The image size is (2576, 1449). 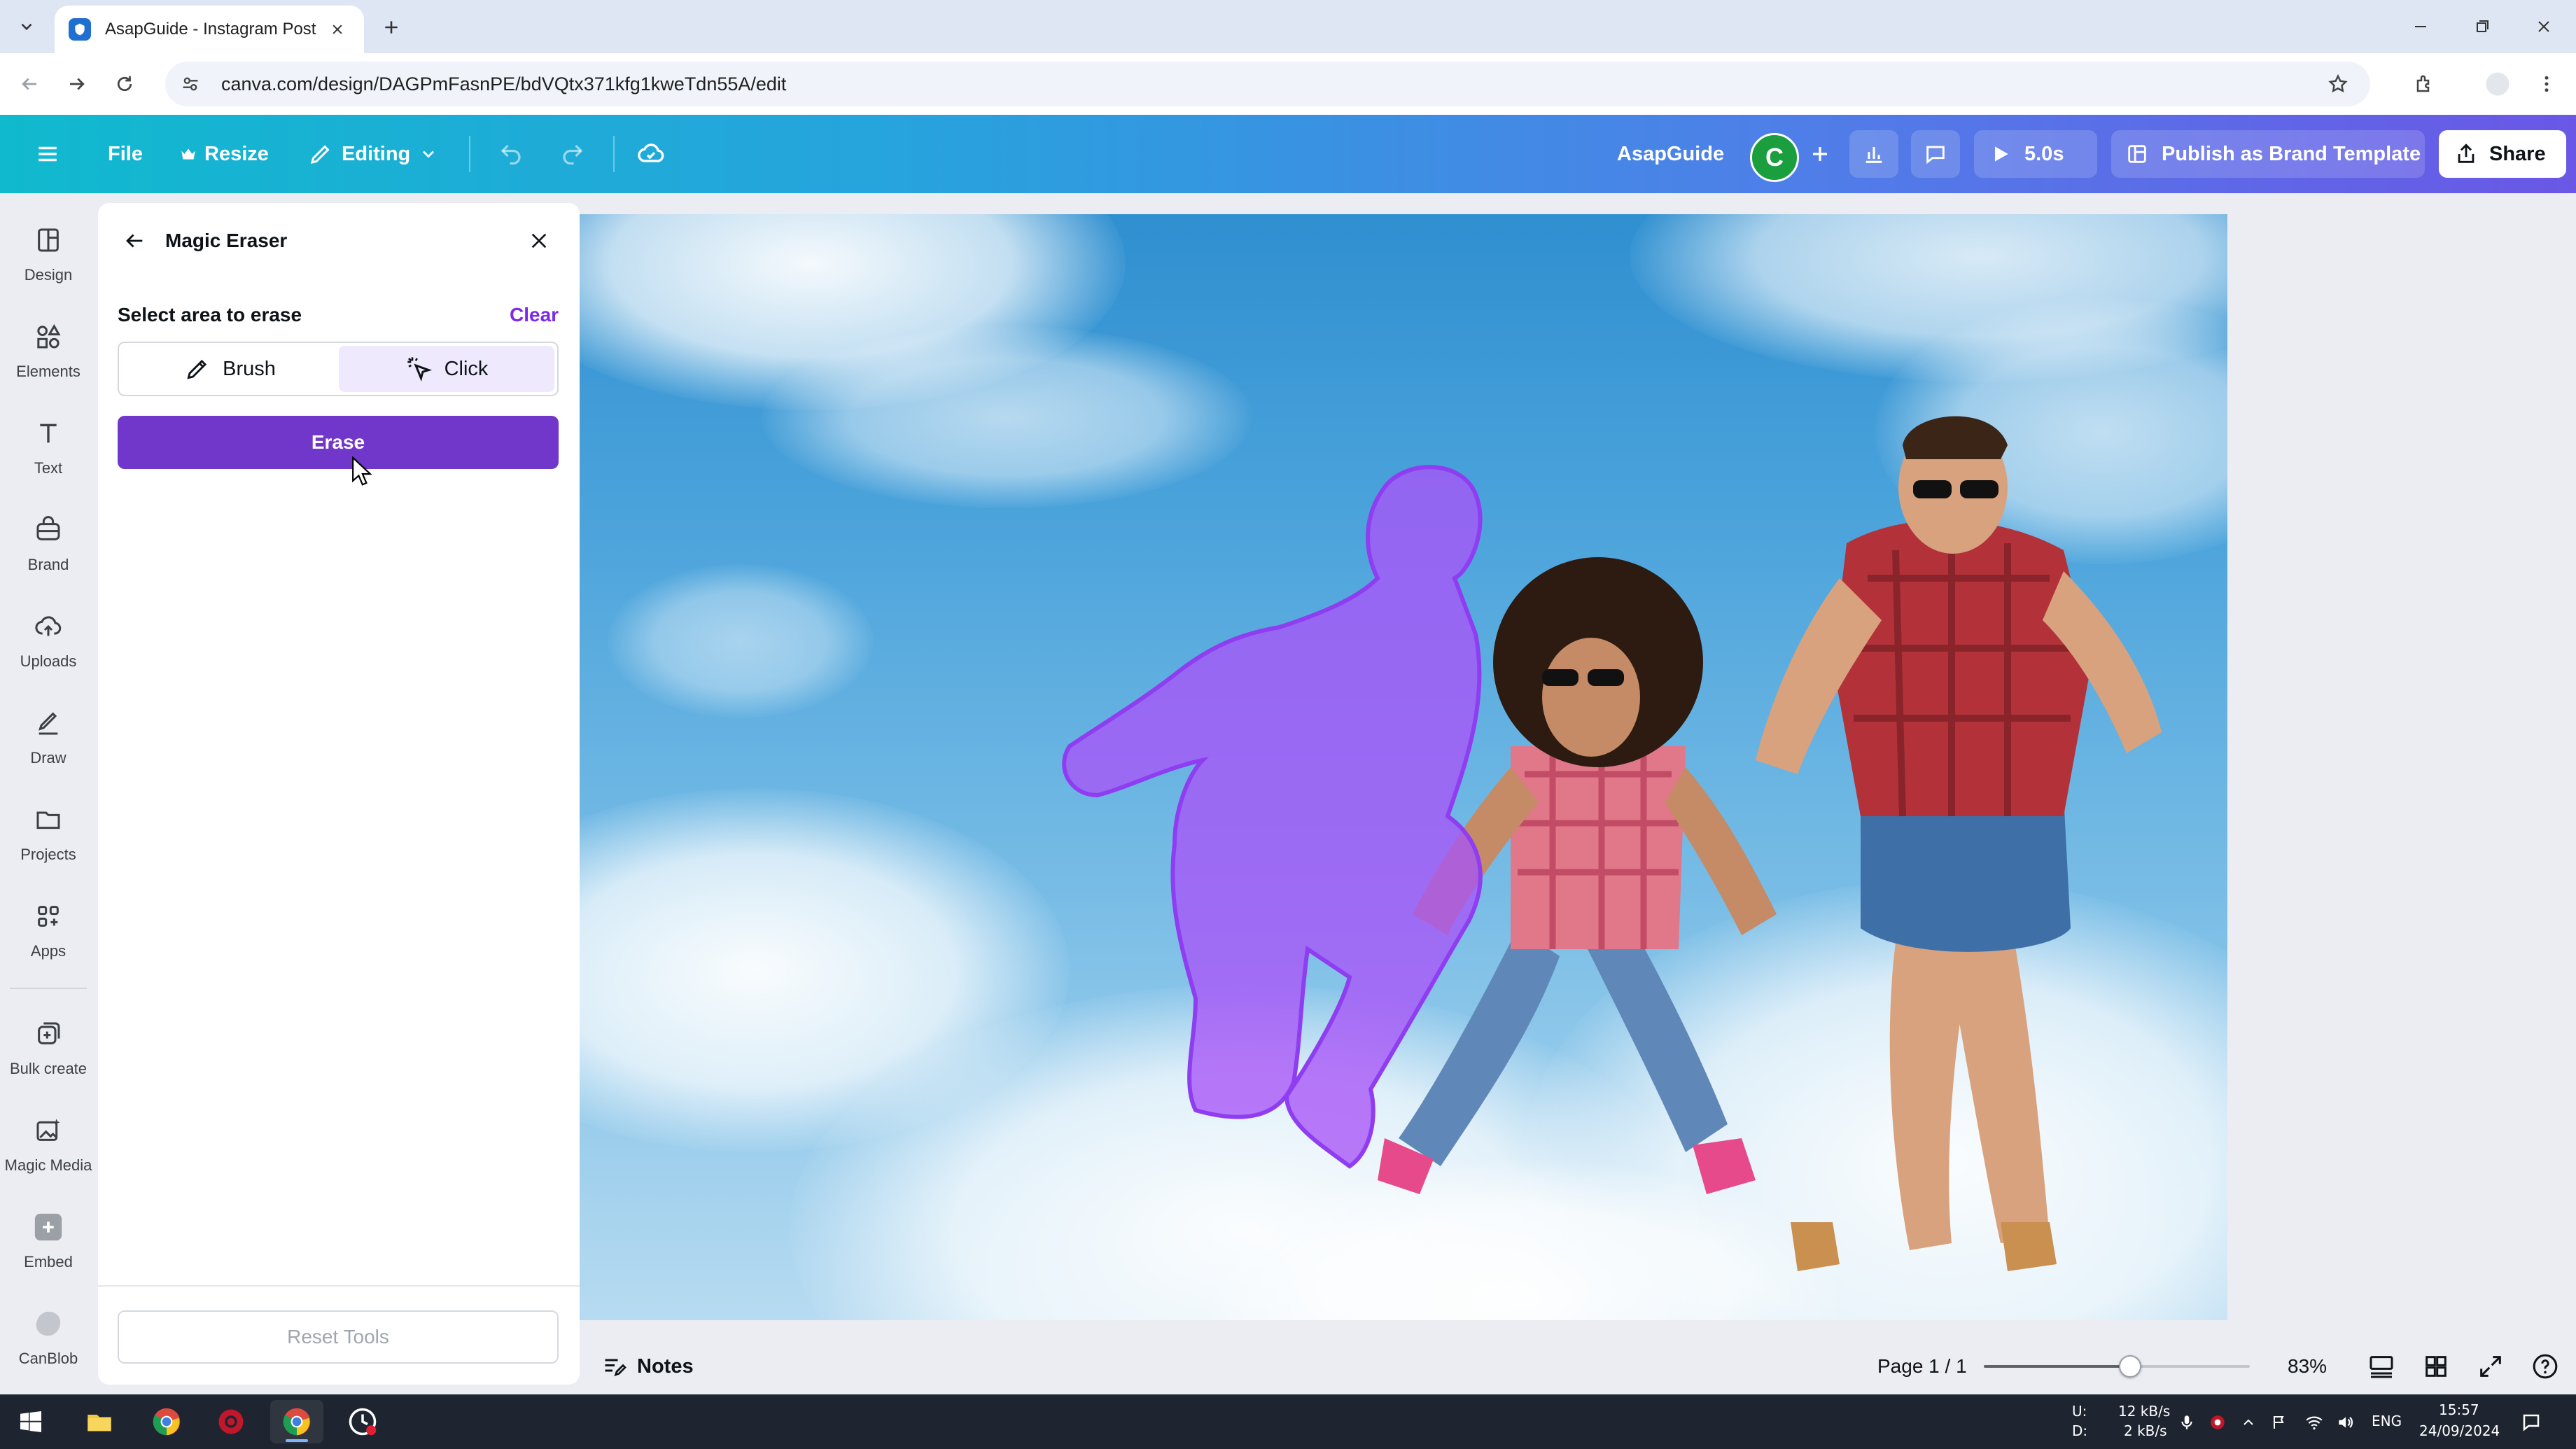 I want to click on rail-item-bulk-create: Bulk create, so click(x=48, y=1046).